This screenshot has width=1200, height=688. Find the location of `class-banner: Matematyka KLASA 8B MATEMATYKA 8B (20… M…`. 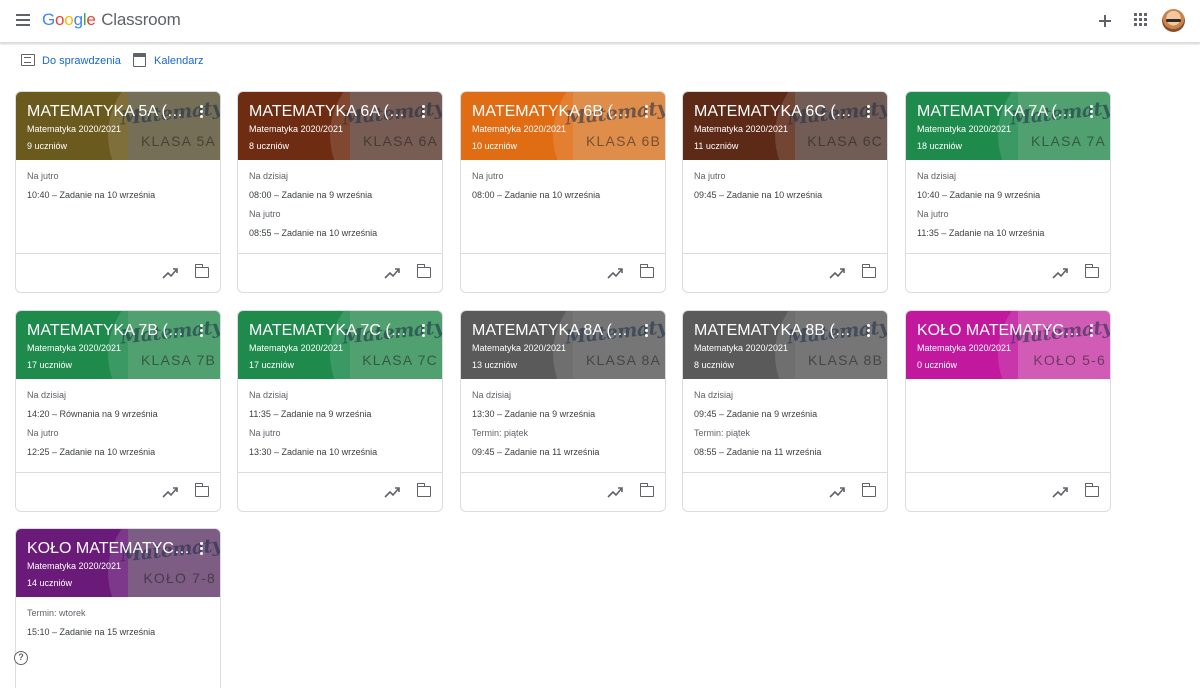

class-banner: Matematyka KLASA 8B MATEMATYKA 8B (20… M… is located at coordinates (785, 345).